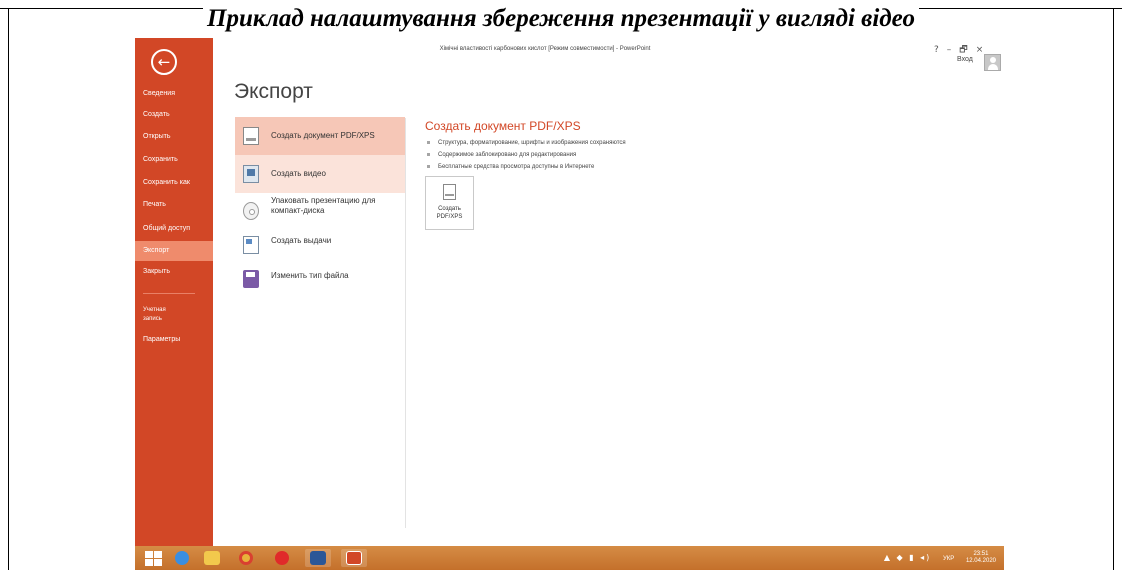 The image size is (1122, 570). I want to click on save-icon, so click(251, 279).